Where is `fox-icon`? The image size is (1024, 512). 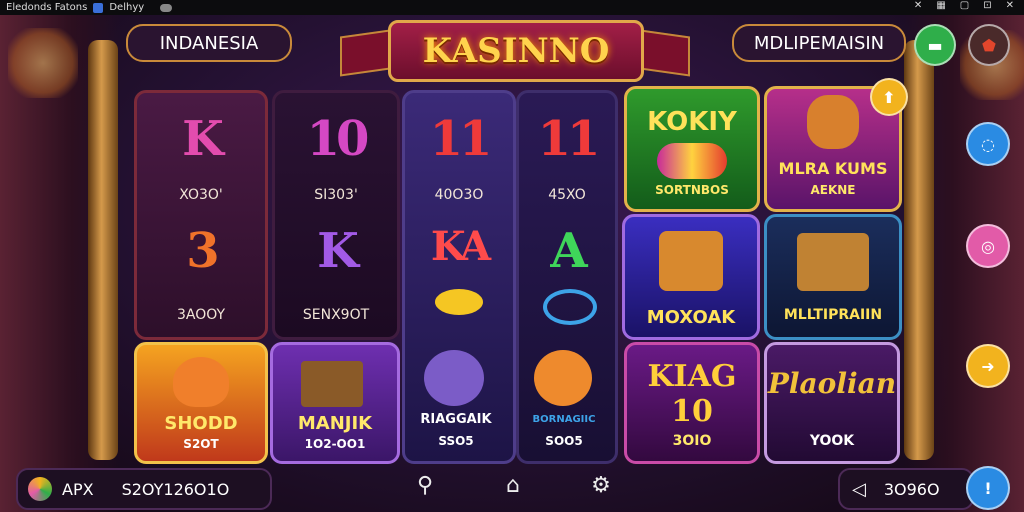
fox-icon is located at coordinates (201, 382).